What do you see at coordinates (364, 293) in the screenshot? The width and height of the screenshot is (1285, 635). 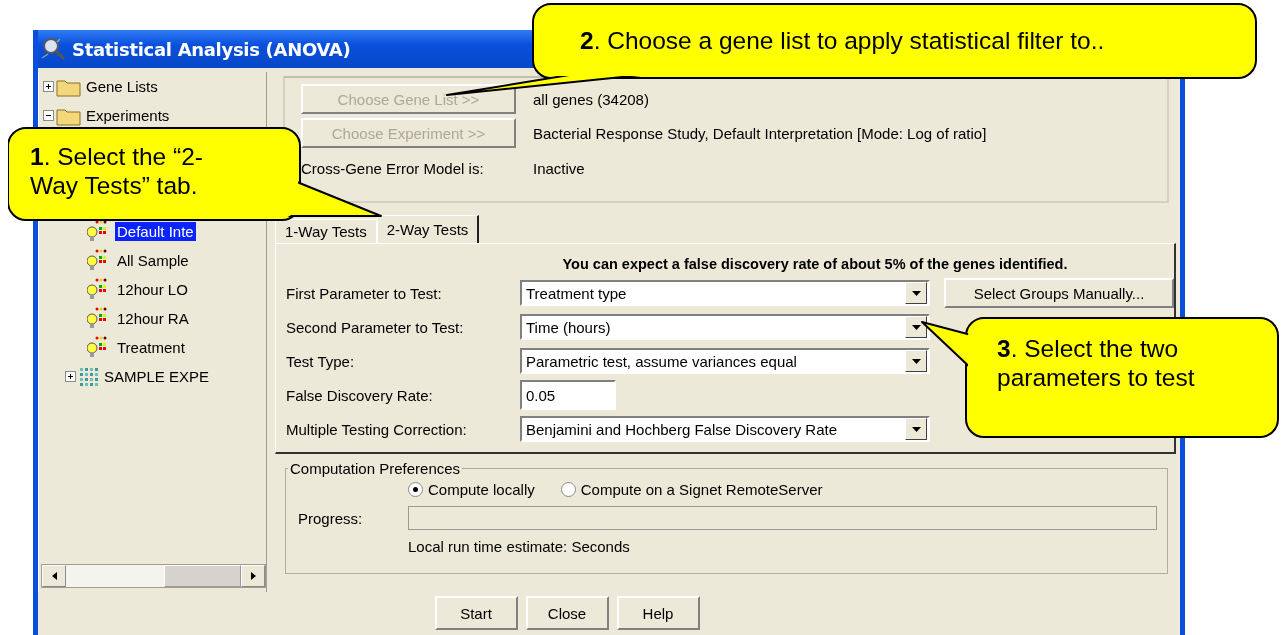 I see `field-label: First Parameter to Test:` at bounding box center [364, 293].